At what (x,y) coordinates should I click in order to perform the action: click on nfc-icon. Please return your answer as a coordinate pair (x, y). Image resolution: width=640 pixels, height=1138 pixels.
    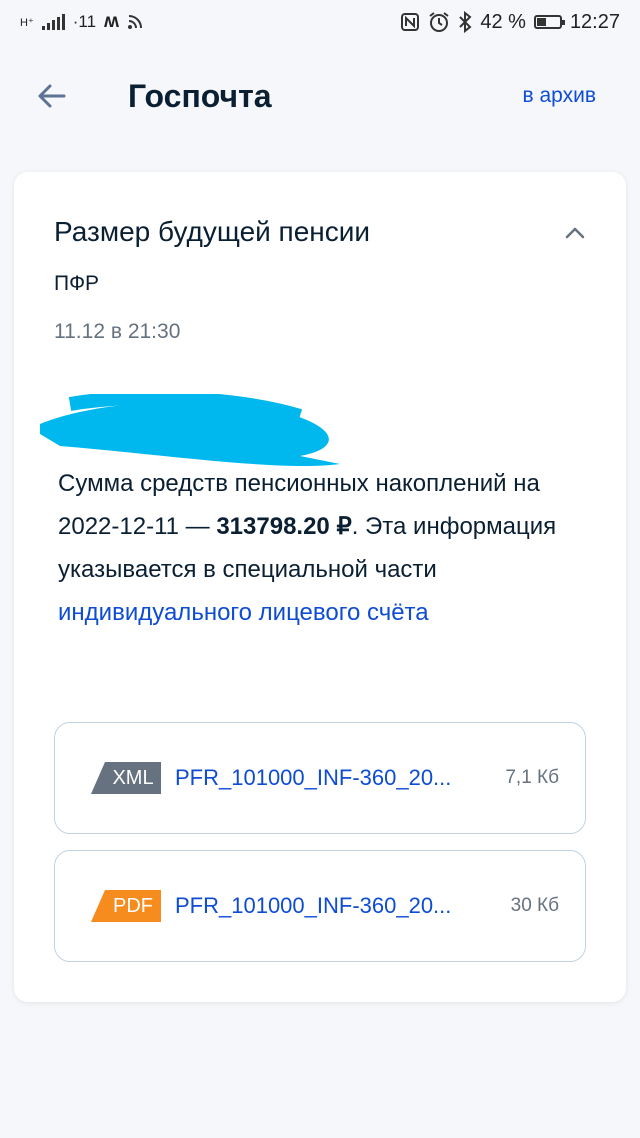
    Looking at the image, I should click on (410, 22).